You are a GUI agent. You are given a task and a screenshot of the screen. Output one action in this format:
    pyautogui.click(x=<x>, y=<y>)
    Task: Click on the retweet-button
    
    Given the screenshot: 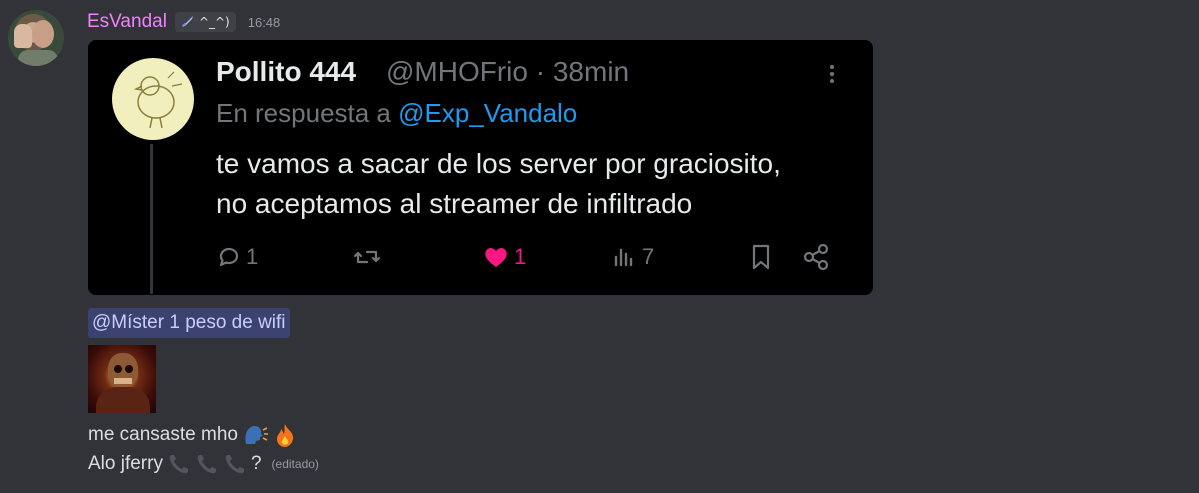 What is the action you would take?
    pyautogui.click(x=367, y=257)
    